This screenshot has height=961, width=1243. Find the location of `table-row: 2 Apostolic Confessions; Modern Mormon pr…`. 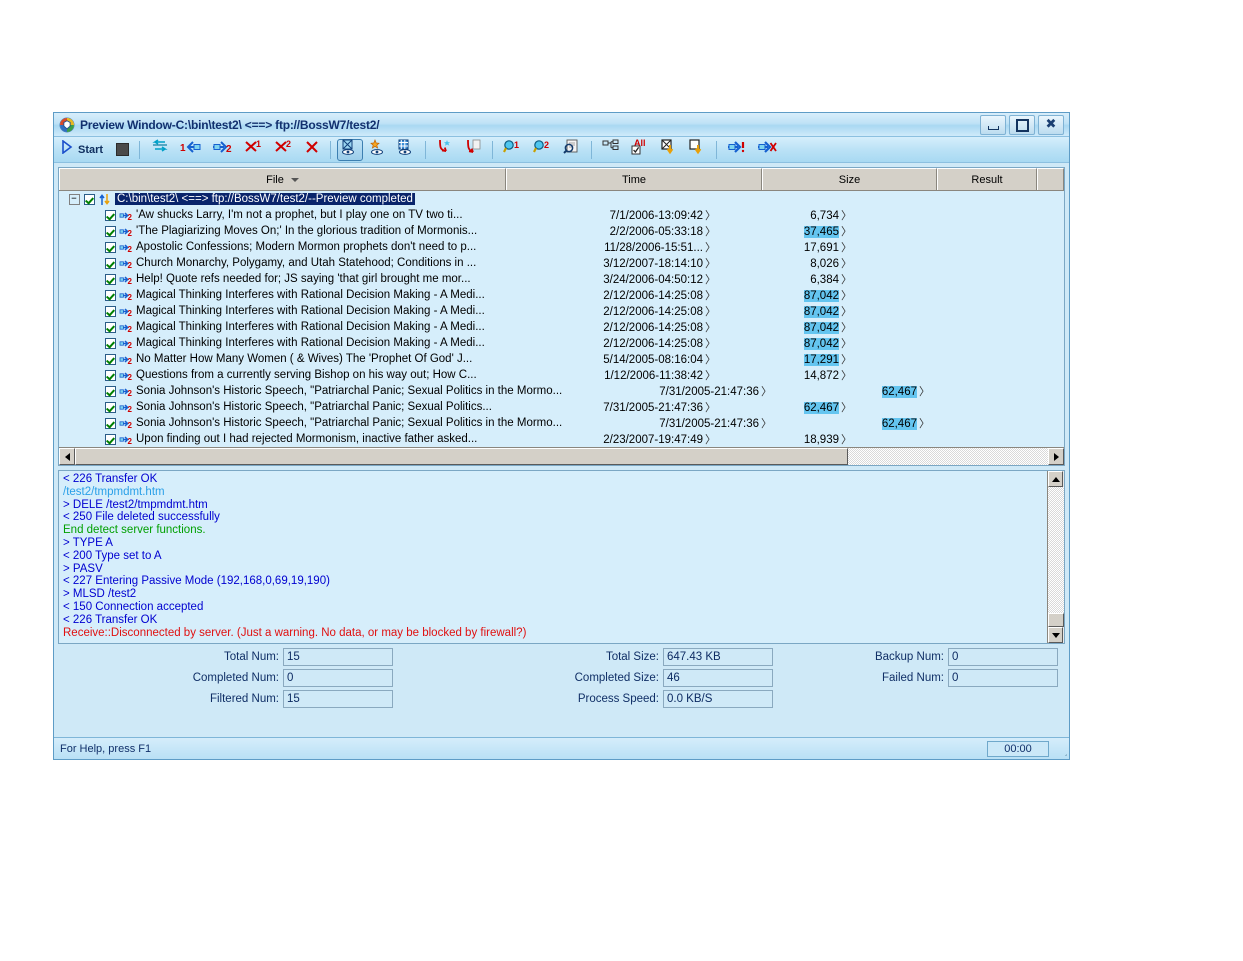

table-row: 2 Apostolic Confessions; Modern Mormon pr… is located at coordinates (561, 247).